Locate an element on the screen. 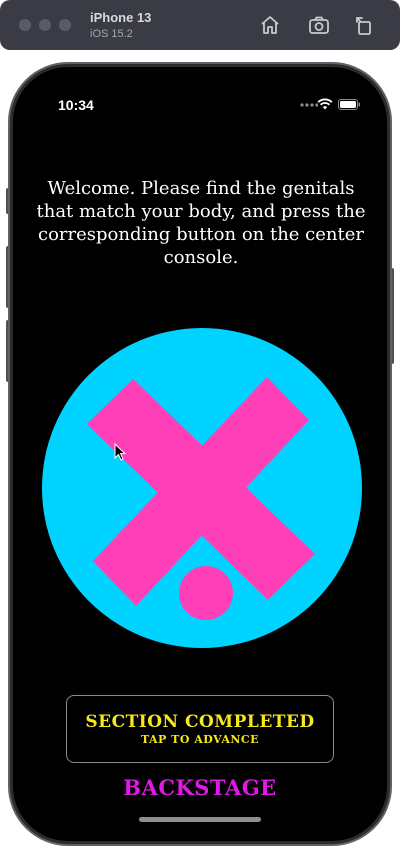 The height and width of the screenshot is (848, 400). section-completed-title: SECTION COMPLETED is located at coordinates (200, 722).